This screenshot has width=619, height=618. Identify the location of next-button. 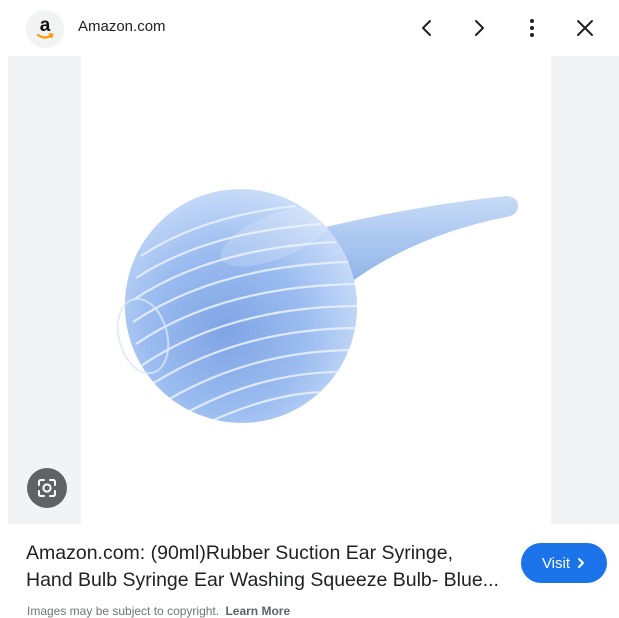
(479, 28).